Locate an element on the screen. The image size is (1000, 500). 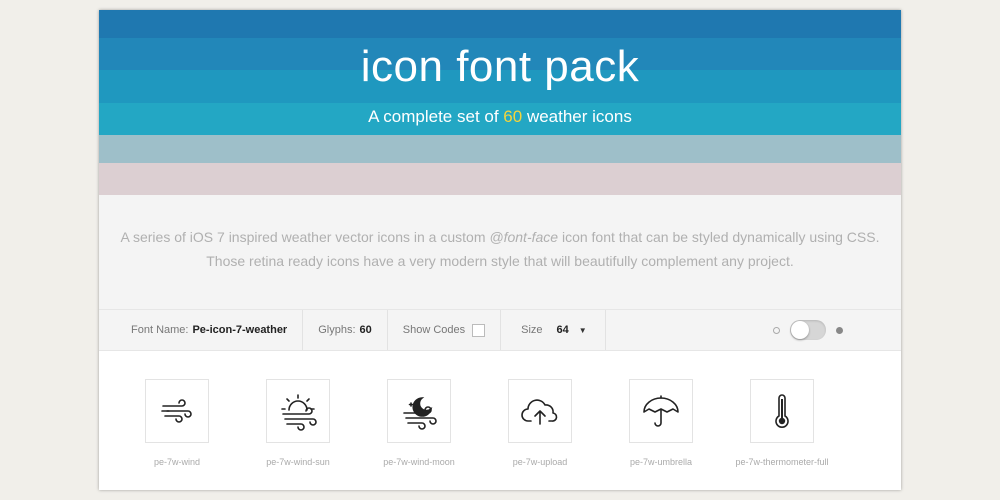
show-codes-label: Show Codes is located at coordinates (434, 330).